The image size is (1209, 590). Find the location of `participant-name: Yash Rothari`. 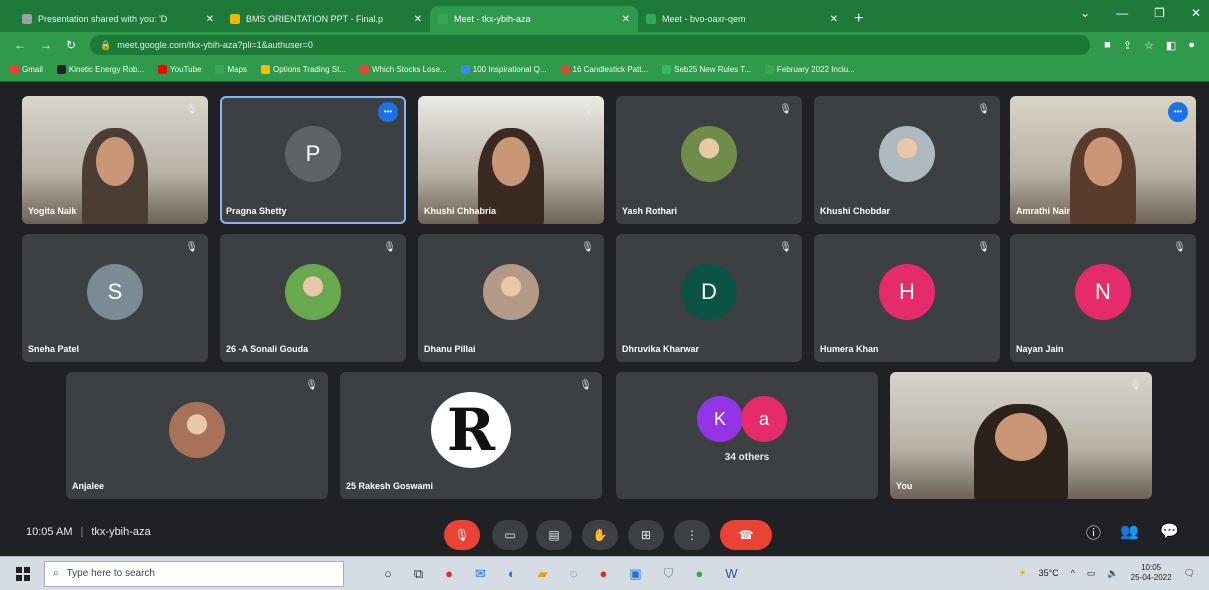

participant-name: Yash Rothari is located at coordinates (650, 211).